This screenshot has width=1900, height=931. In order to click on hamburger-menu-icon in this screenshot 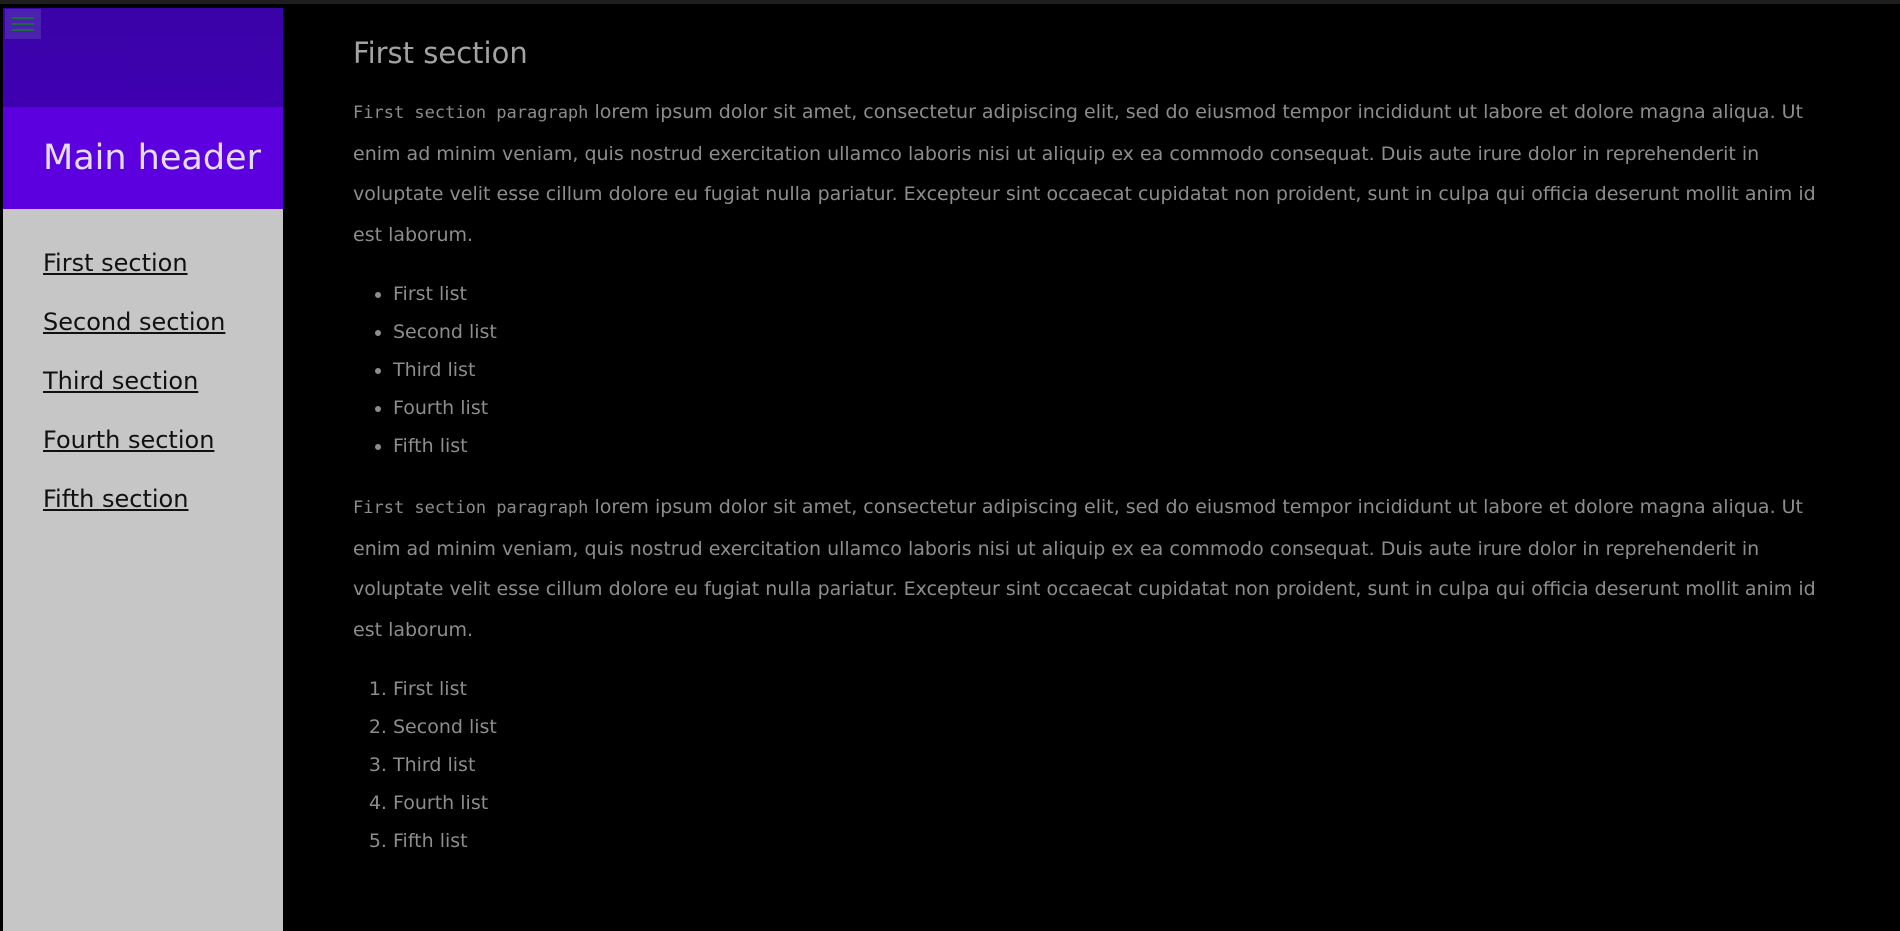, I will do `click(23, 24)`.